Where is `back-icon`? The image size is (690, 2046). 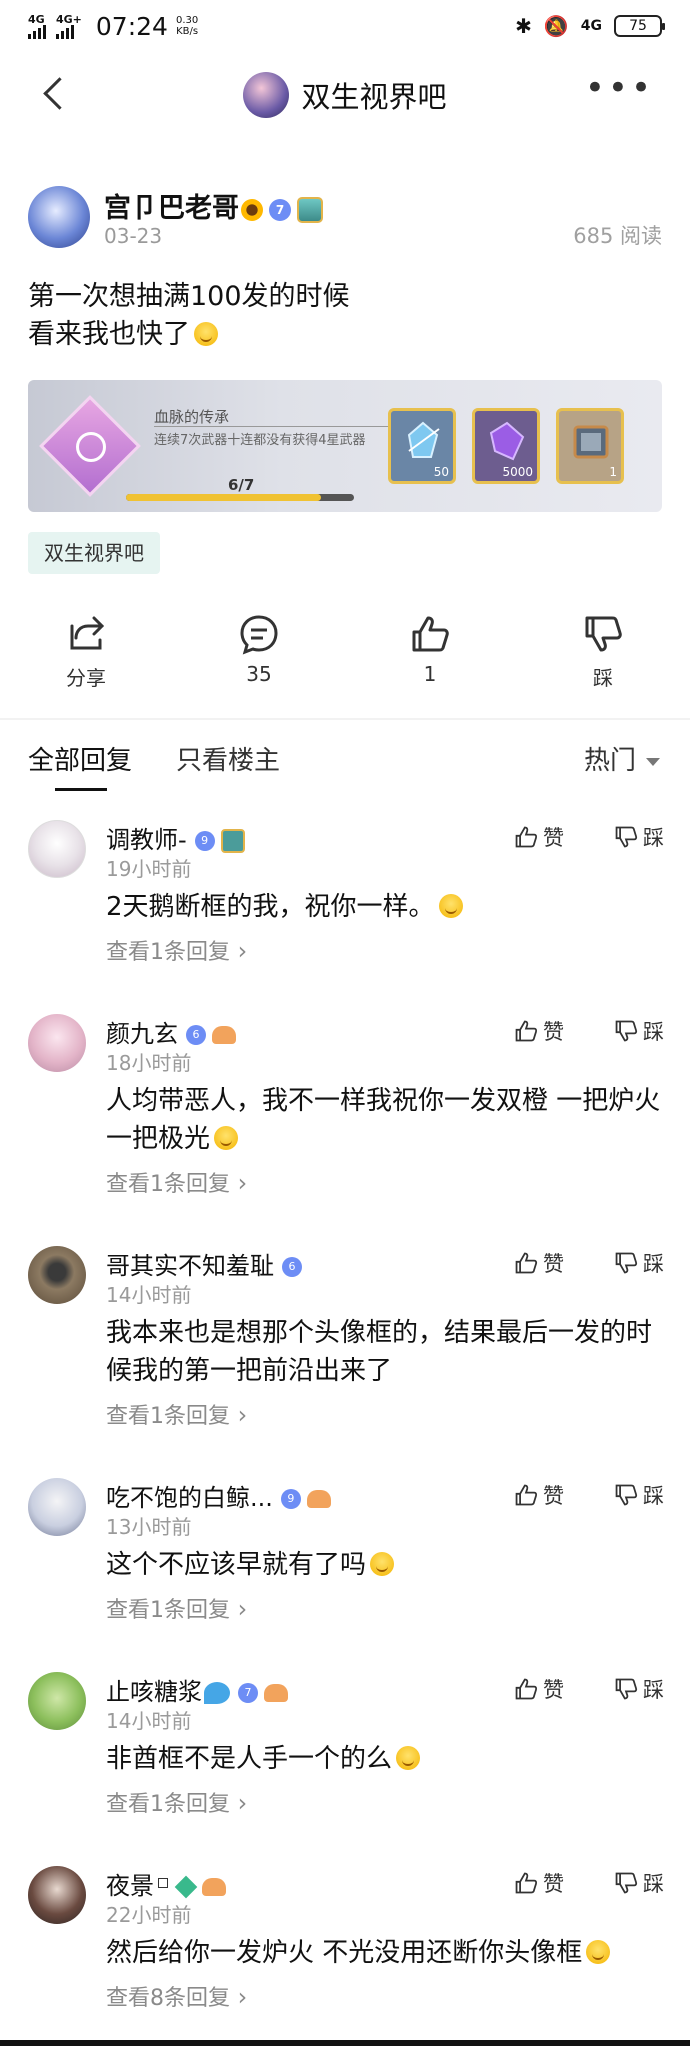 back-icon is located at coordinates (56, 94).